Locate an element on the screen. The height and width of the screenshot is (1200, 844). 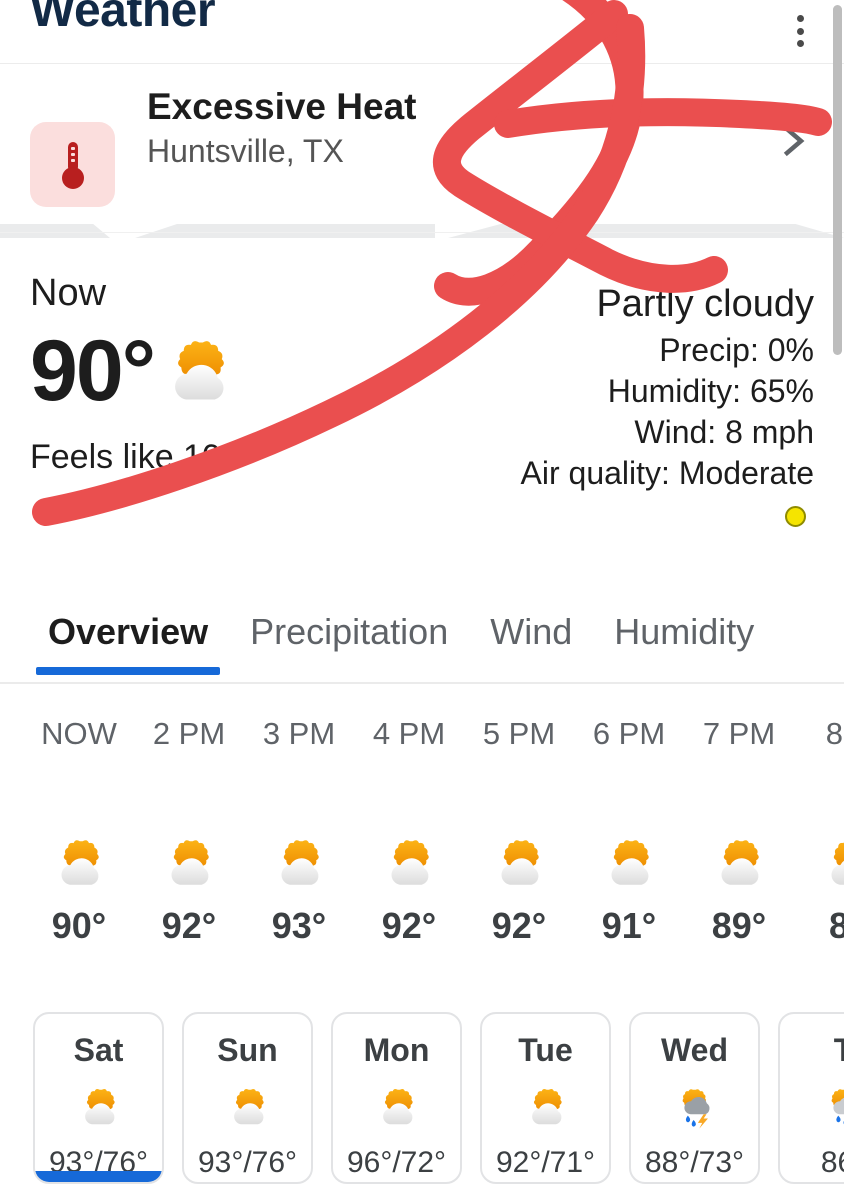
hourly-temp: 86 is located at coordinates (836, 925).